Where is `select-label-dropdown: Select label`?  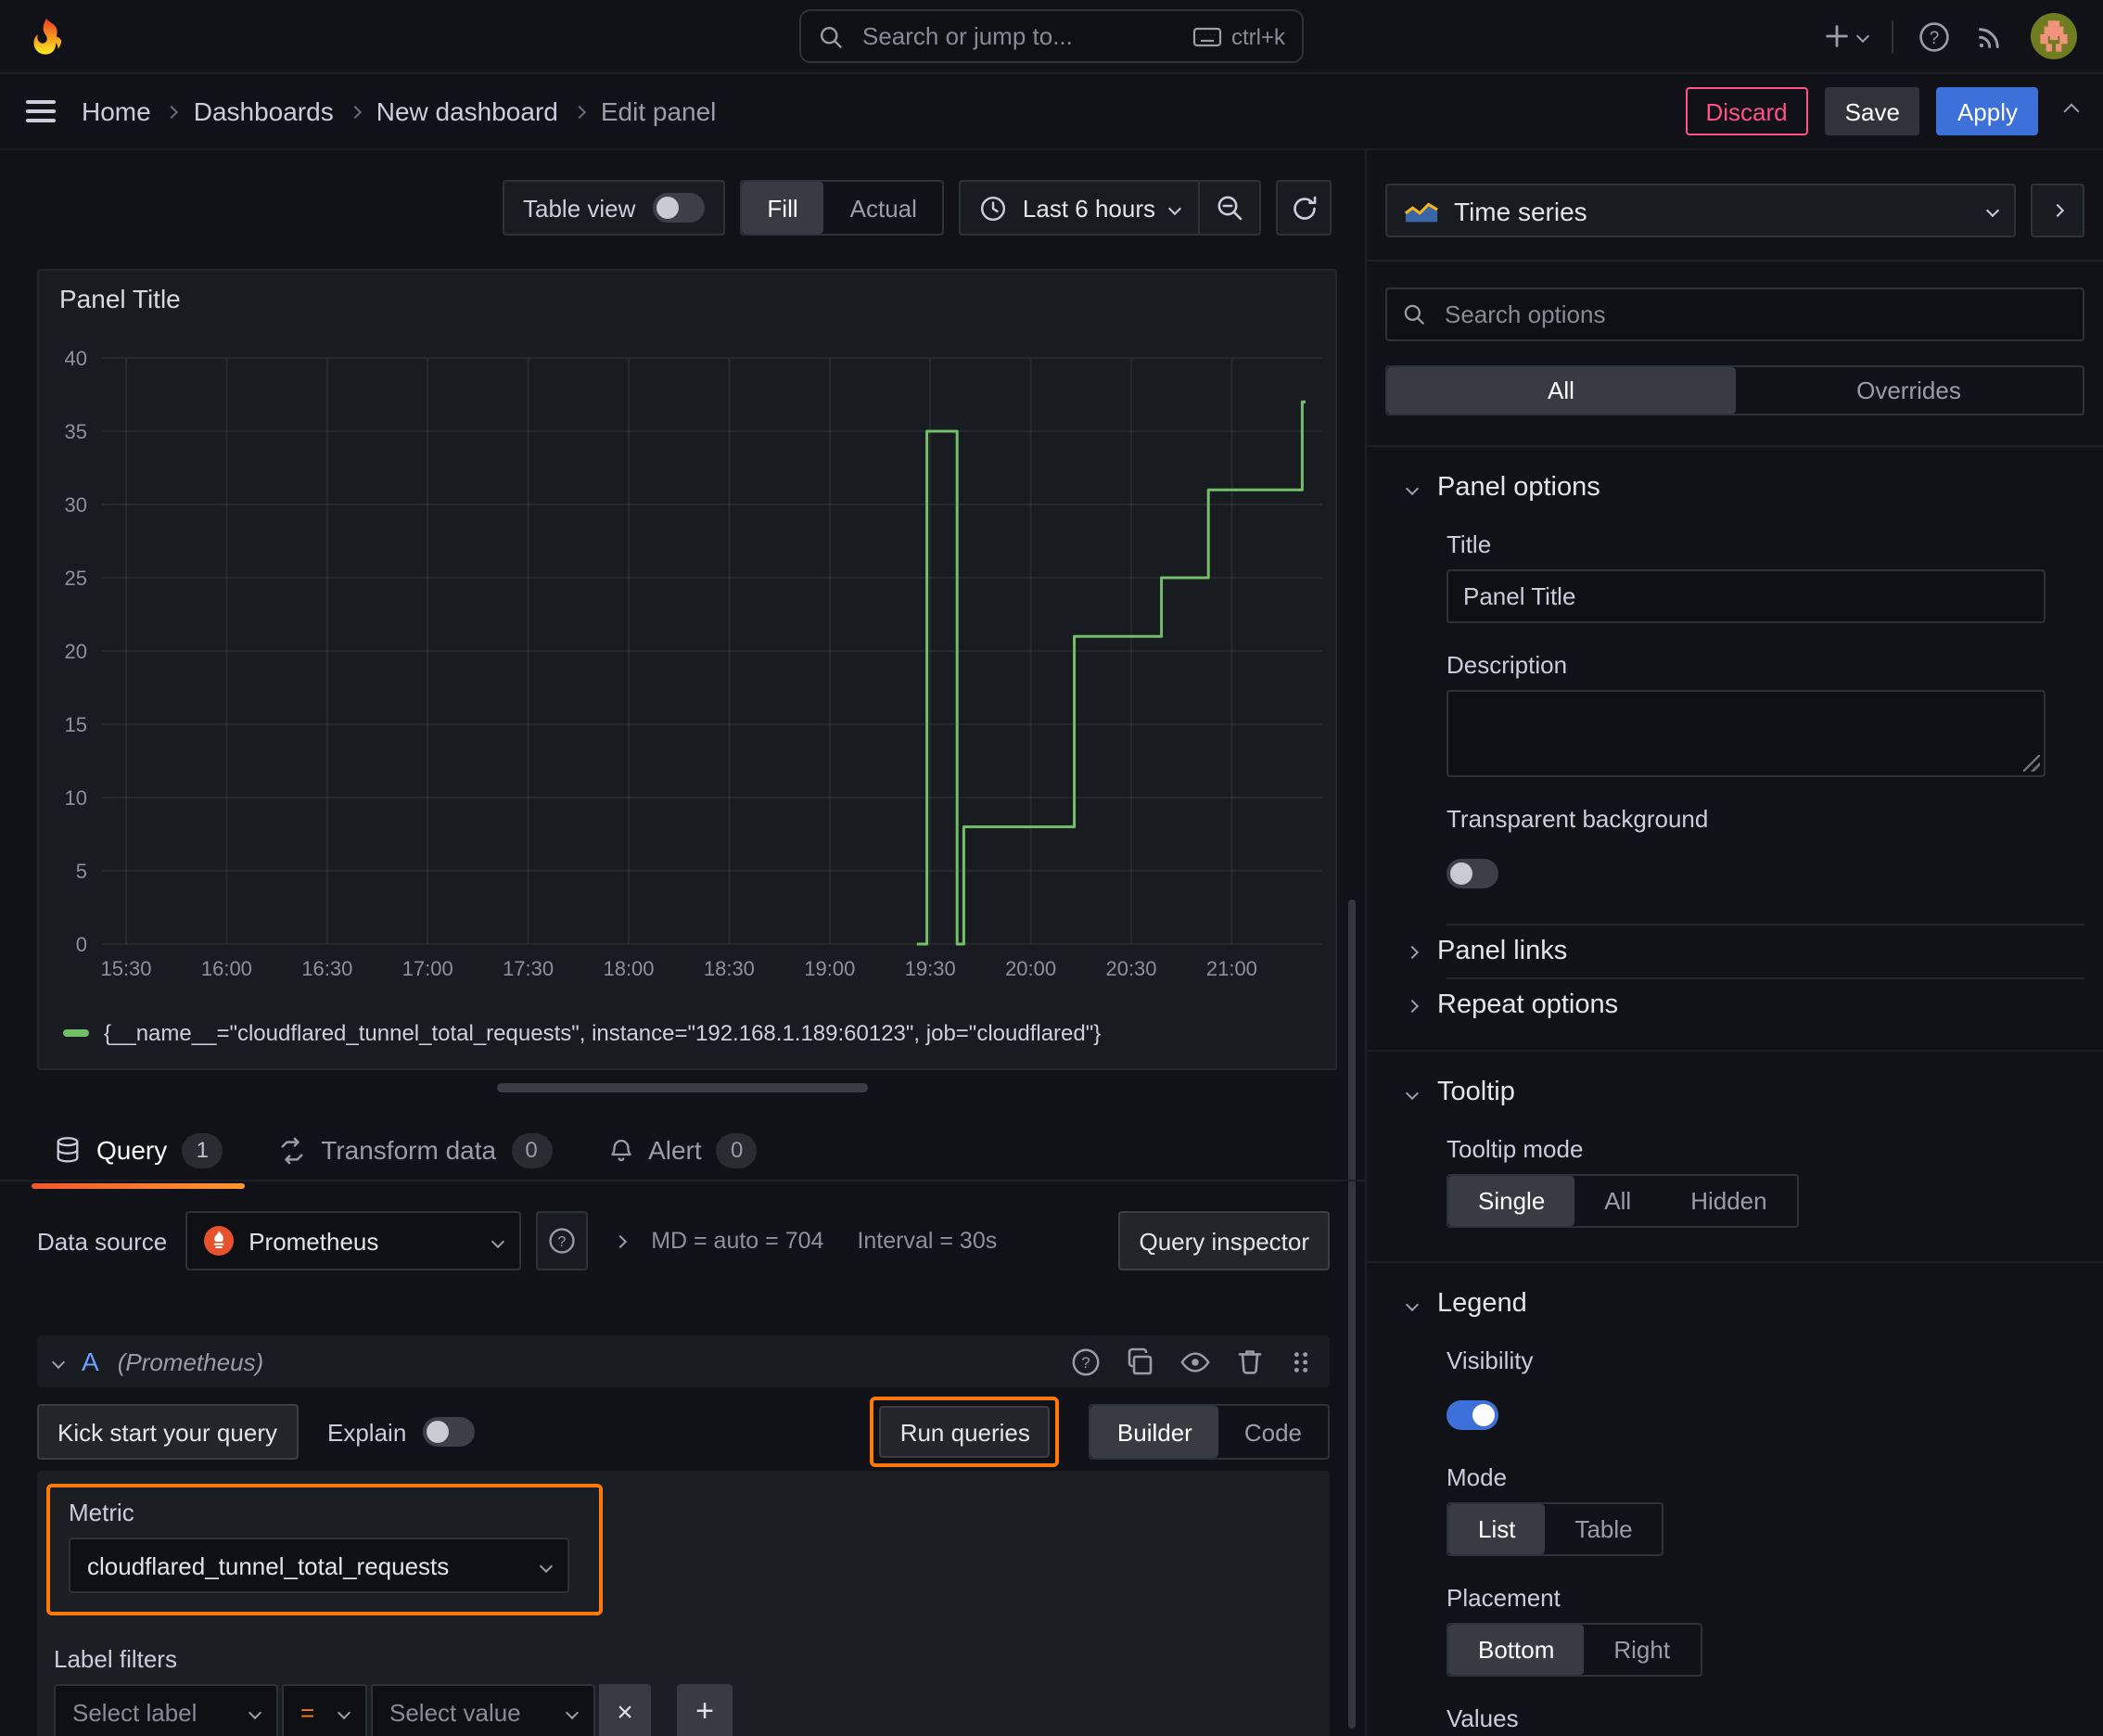
select-label-dropdown: Select label is located at coordinates (166, 1710).